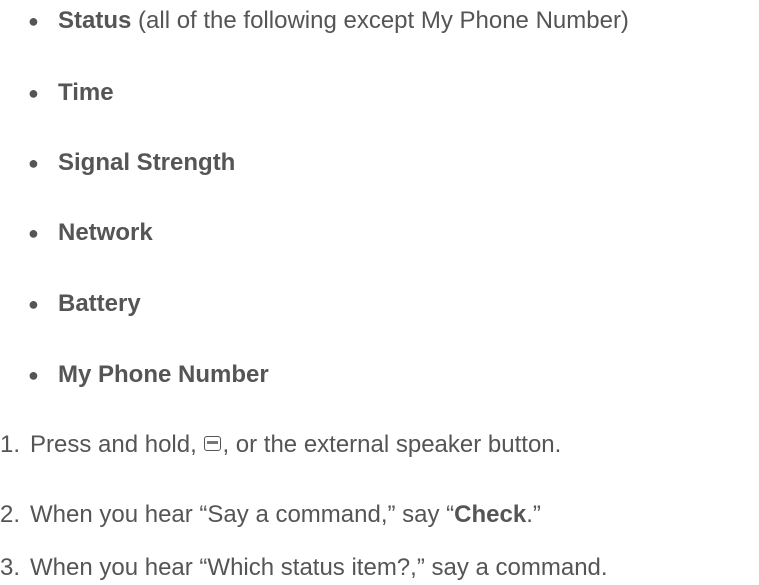 The width and height of the screenshot is (759, 585). Describe the element at coordinates (10, 514) in the screenshot. I see `step-number: 2.` at that location.